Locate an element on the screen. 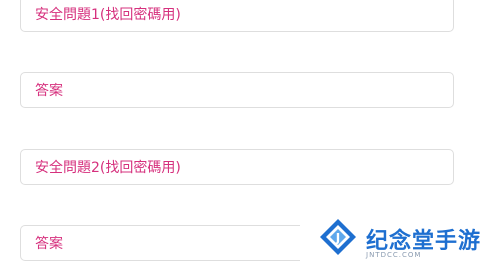  watermark-subtitle: JNTDCC.COM is located at coordinates (394, 255).